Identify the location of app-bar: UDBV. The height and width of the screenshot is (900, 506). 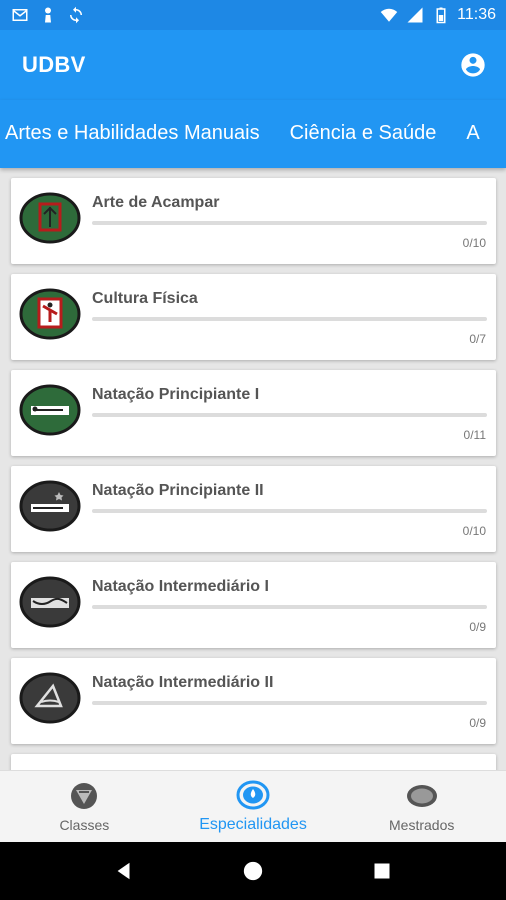
(253, 65).